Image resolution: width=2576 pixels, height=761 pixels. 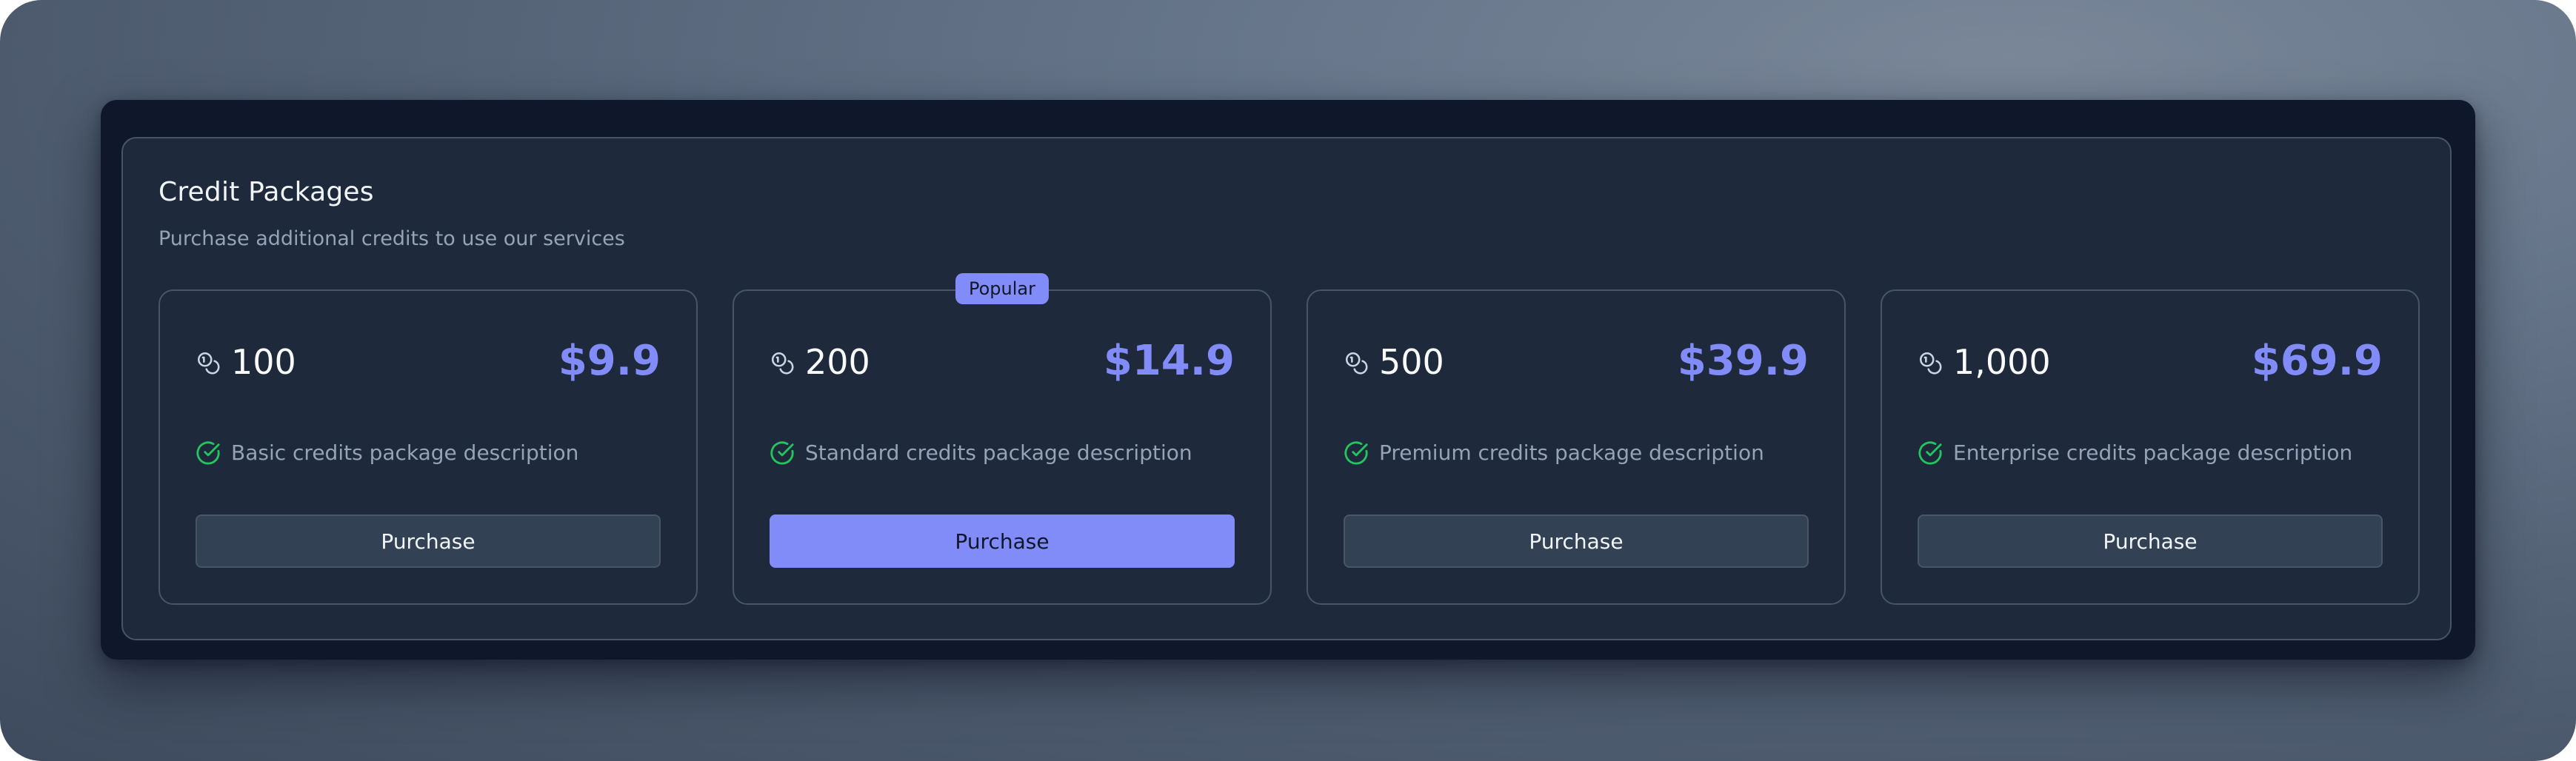 I want to click on package-credits: 200, so click(x=837, y=362).